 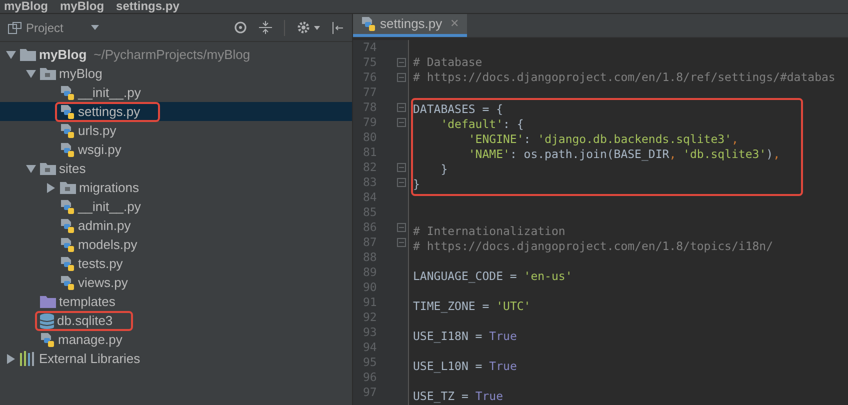 What do you see at coordinates (97, 131) in the screenshot?
I see `file-name: urls.py` at bounding box center [97, 131].